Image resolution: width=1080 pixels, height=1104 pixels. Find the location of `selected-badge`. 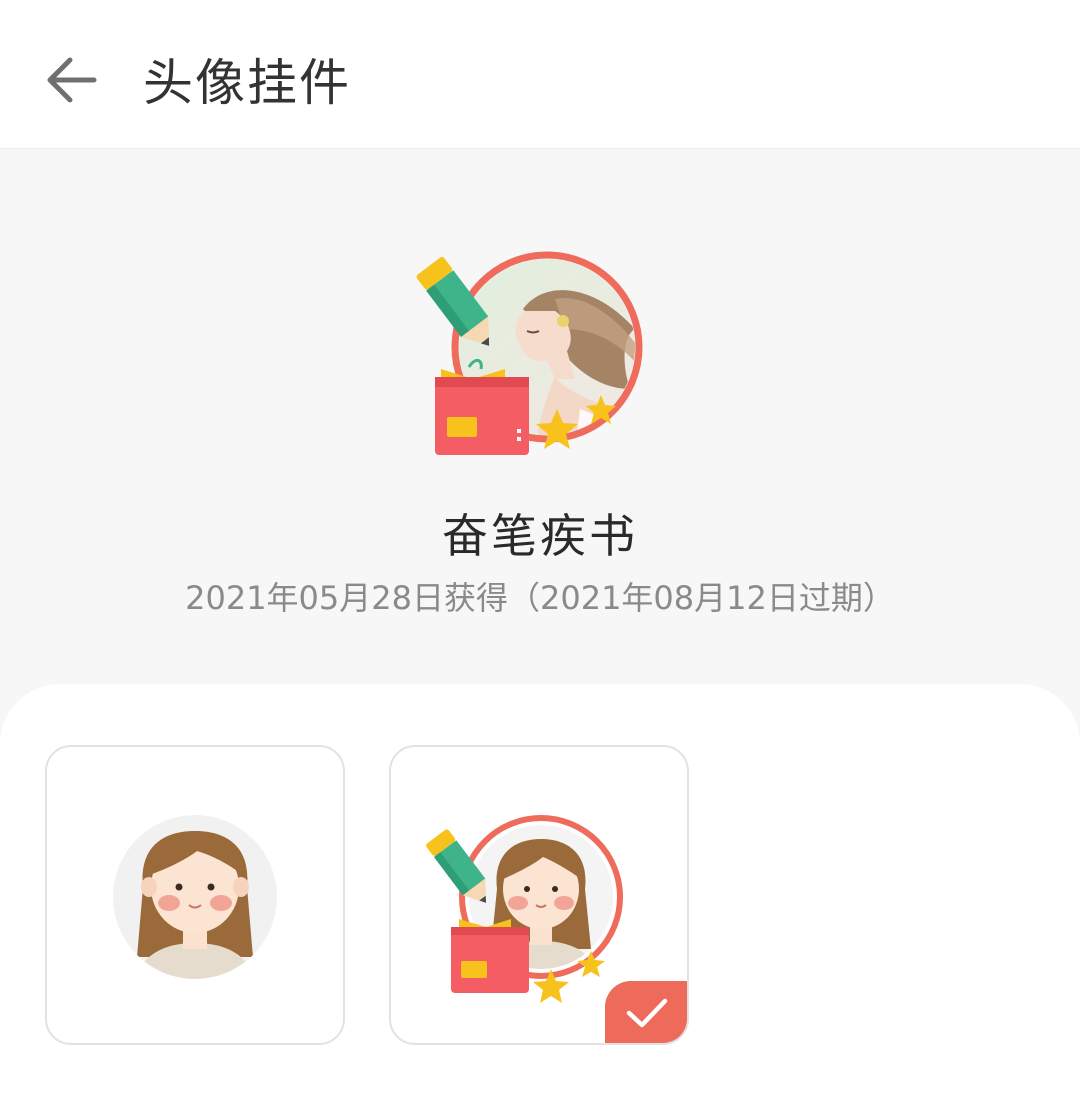

selected-badge is located at coordinates (646, 1012).